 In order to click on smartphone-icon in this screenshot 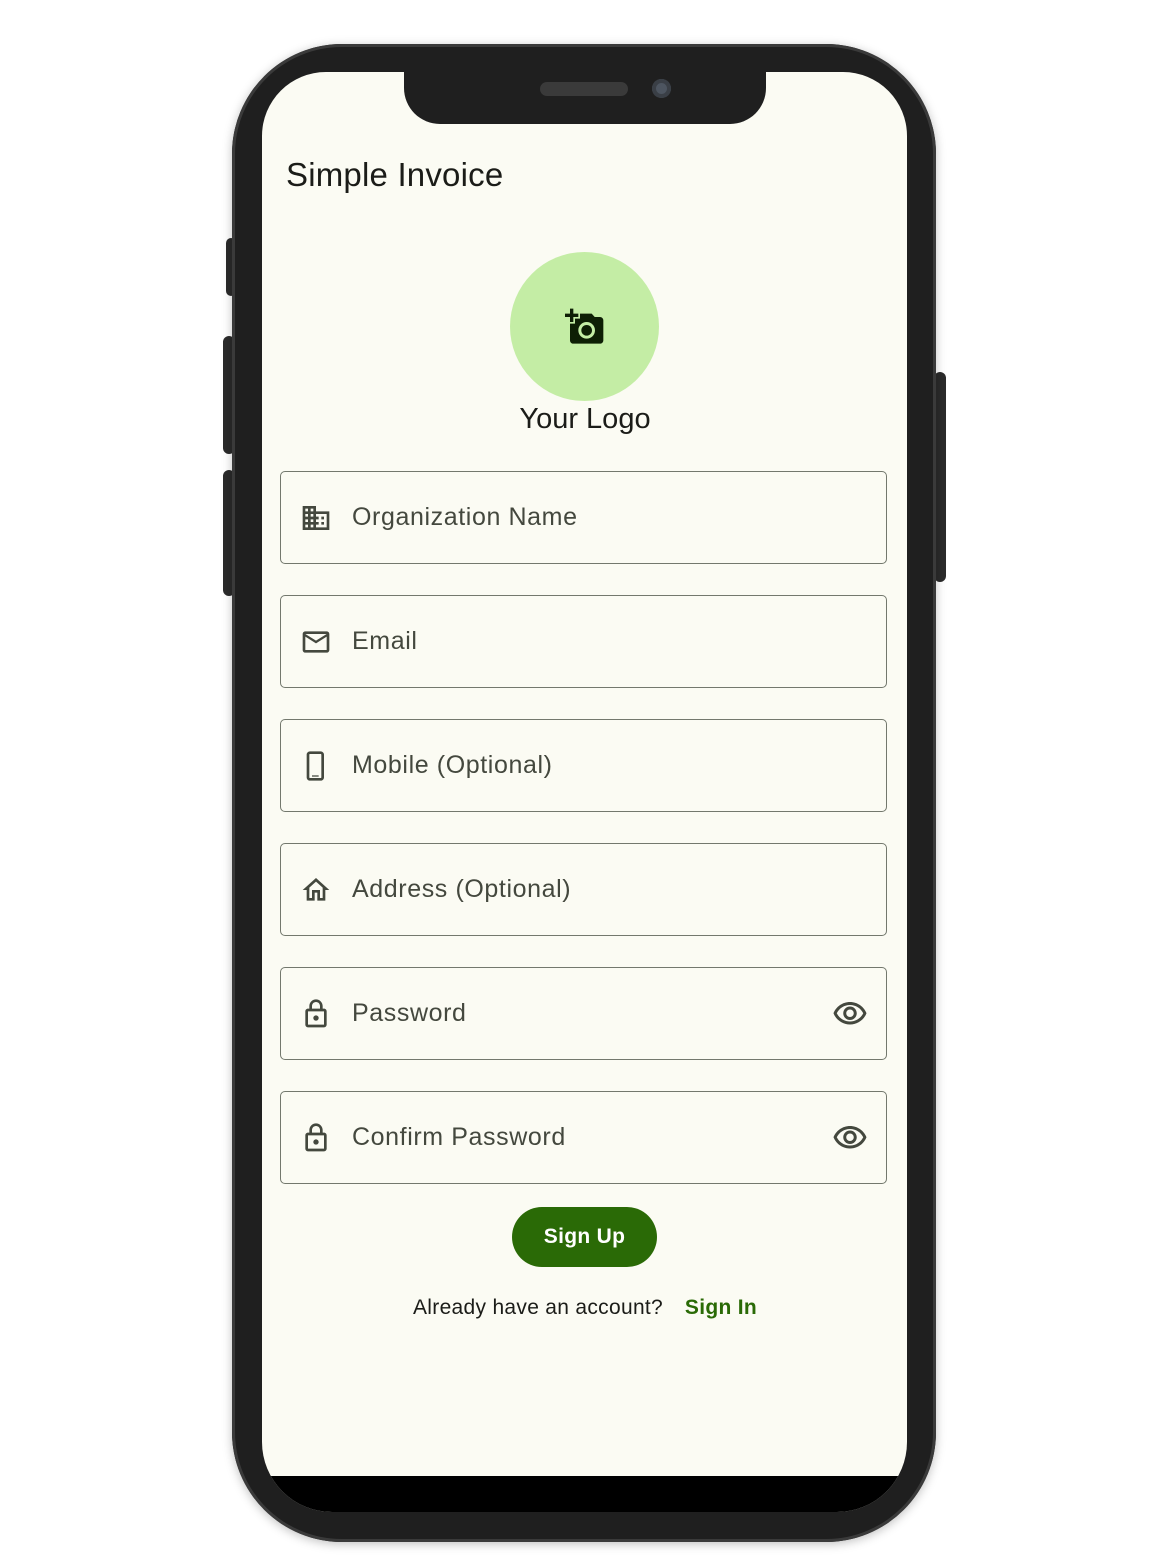, I will do `click(316, 766)`.